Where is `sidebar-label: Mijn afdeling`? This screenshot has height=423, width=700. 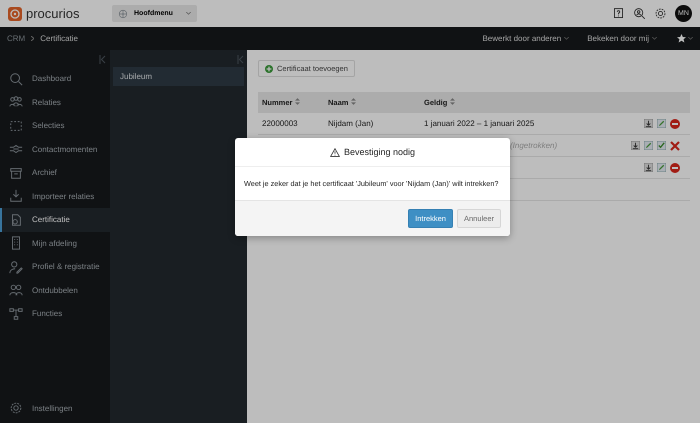 sidebar-label: Mijn afdeling is located at coordinates (54, 243).